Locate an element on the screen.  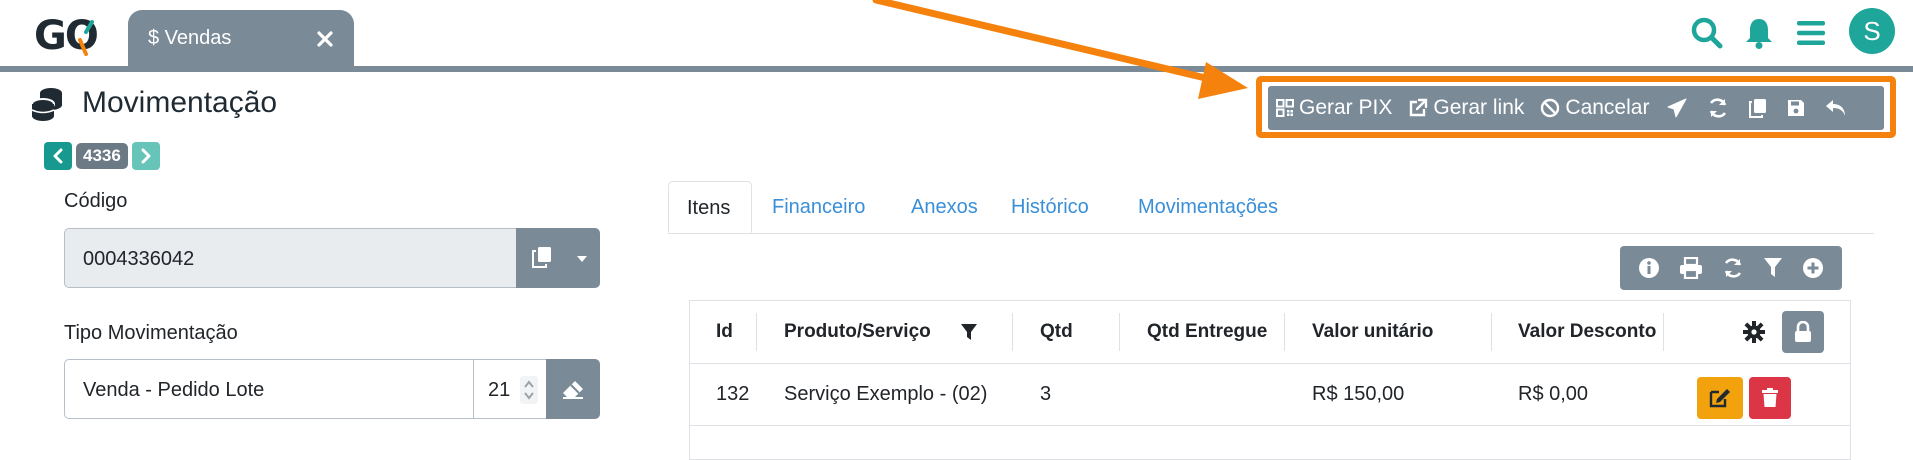
codigo-copy-dropdown-button is located at coordinates (558, 258).